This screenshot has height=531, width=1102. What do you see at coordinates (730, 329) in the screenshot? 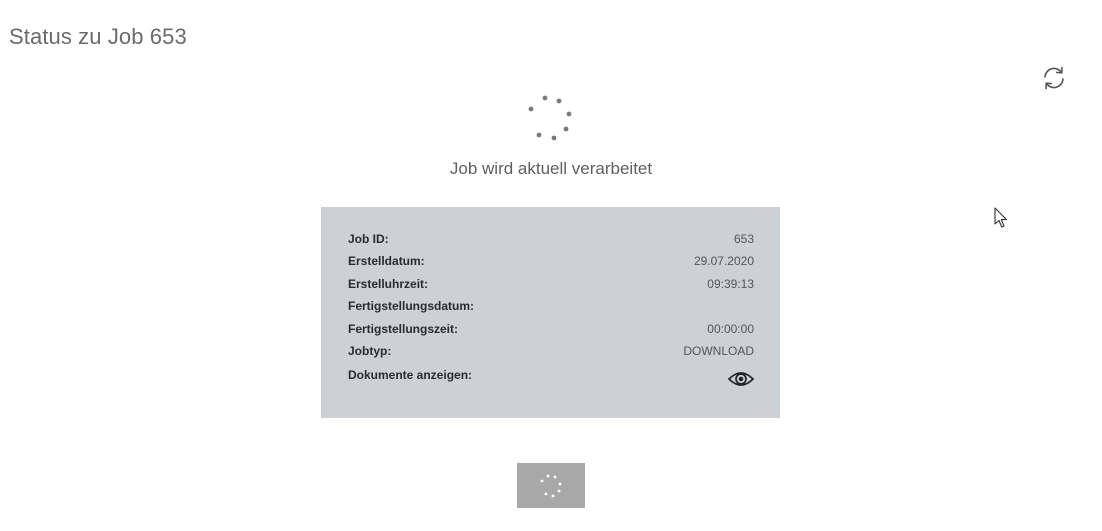
I see `completion-time-value: 00:00:00` at bounding box center [730, 329].